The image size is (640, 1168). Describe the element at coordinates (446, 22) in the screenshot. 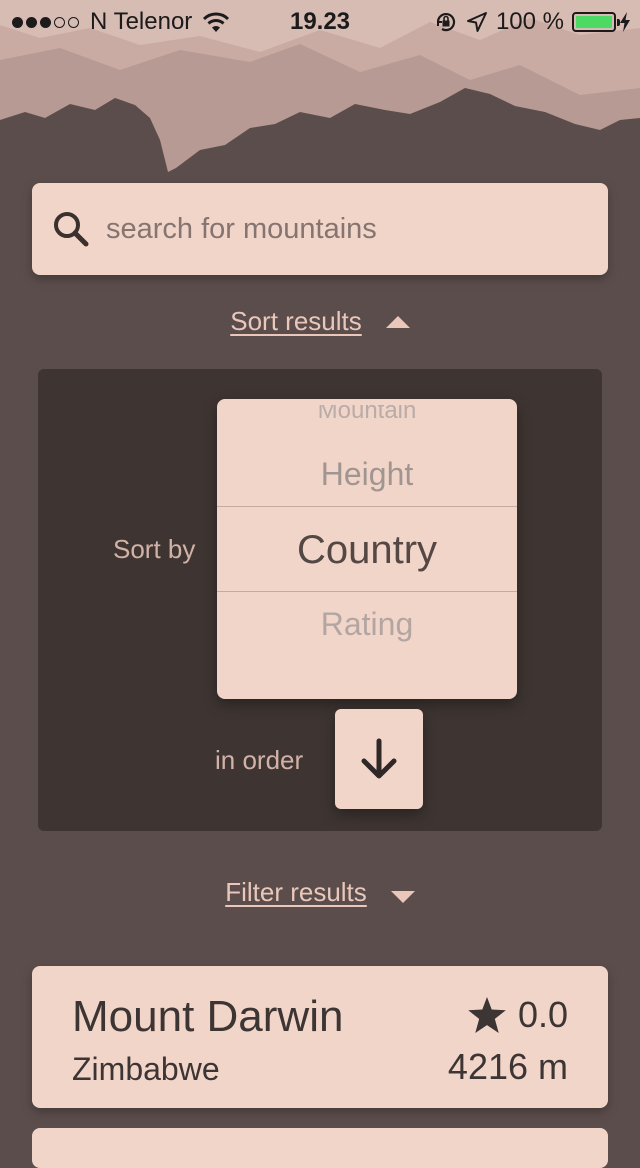

I see `rotation-lock-icon` at that location.